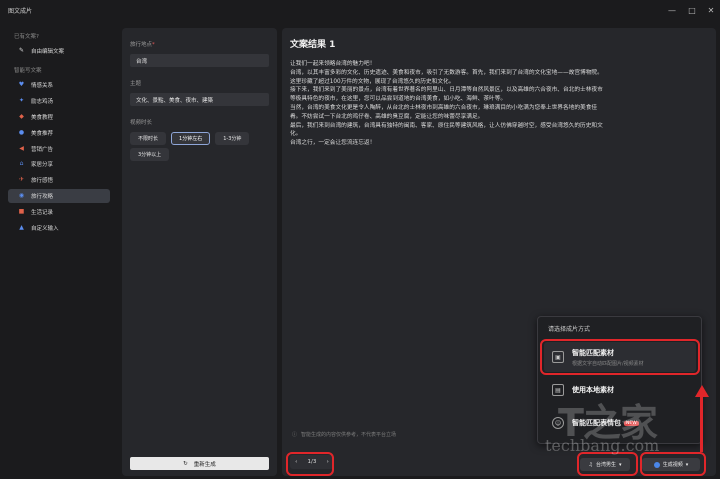 Image resolution: width=720 pixels, height=479 pixels. Describe the element at coordinates (21, 180) in the screenshot. I see `travel-icon: ✈` at that location.